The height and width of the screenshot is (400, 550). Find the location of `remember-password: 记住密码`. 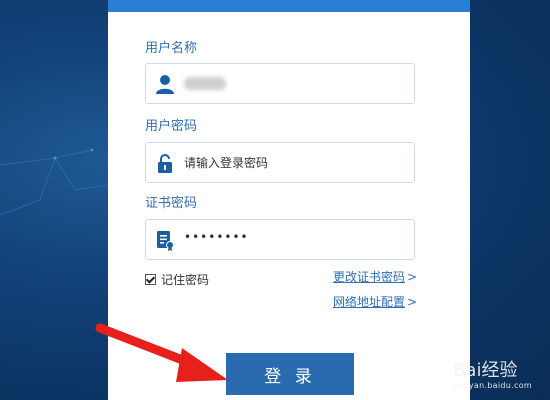

remember-password: 记住密码 is located at coordinates (177, 279).